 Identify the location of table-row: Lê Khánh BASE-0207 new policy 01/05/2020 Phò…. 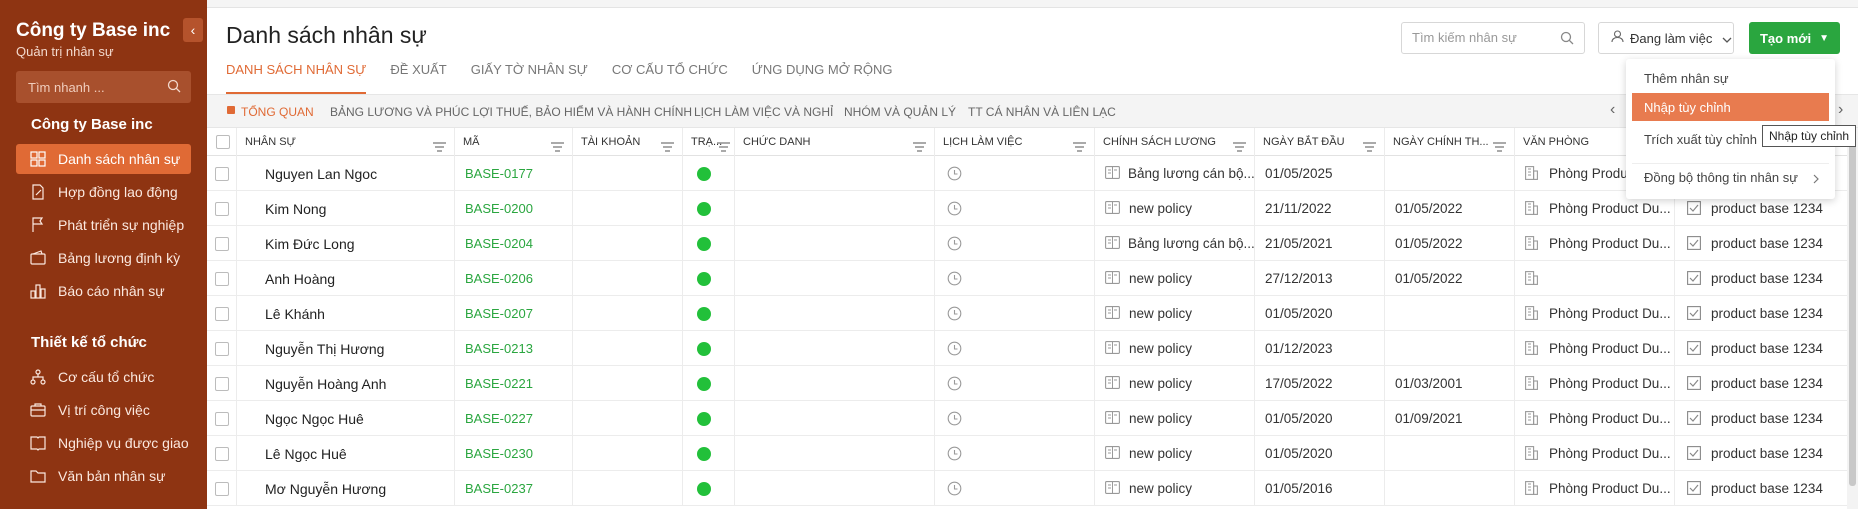
(1027, 313).